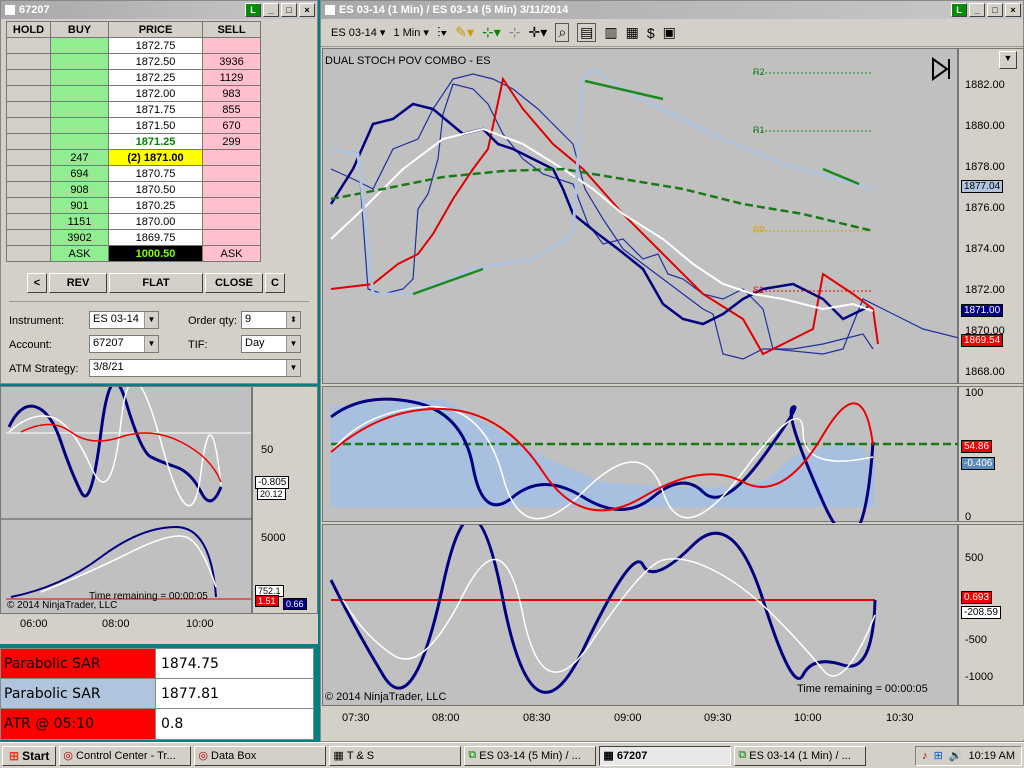  I want to click on instrument-select: ES 03-14 ▼, so click(124, 320).